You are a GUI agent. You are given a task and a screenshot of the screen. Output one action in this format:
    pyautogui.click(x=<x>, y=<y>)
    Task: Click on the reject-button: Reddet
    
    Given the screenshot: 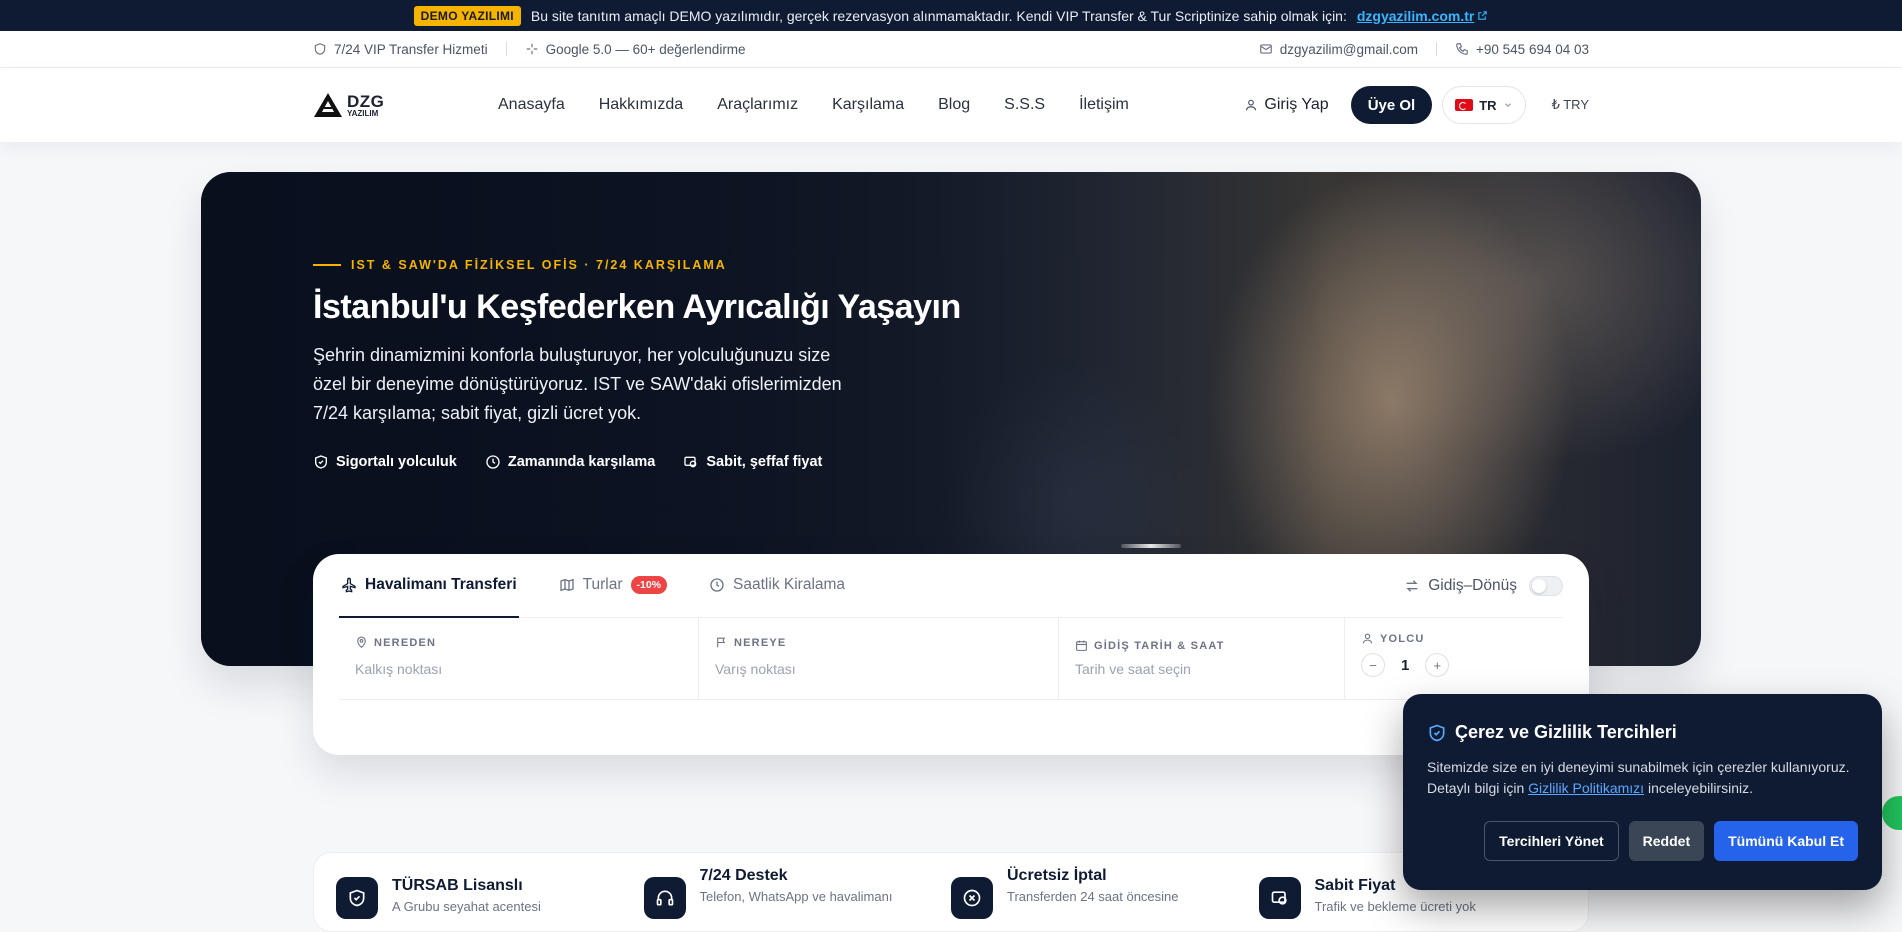 What is the action you would take?
    pyautogui.click(x=1666, y=841)
    